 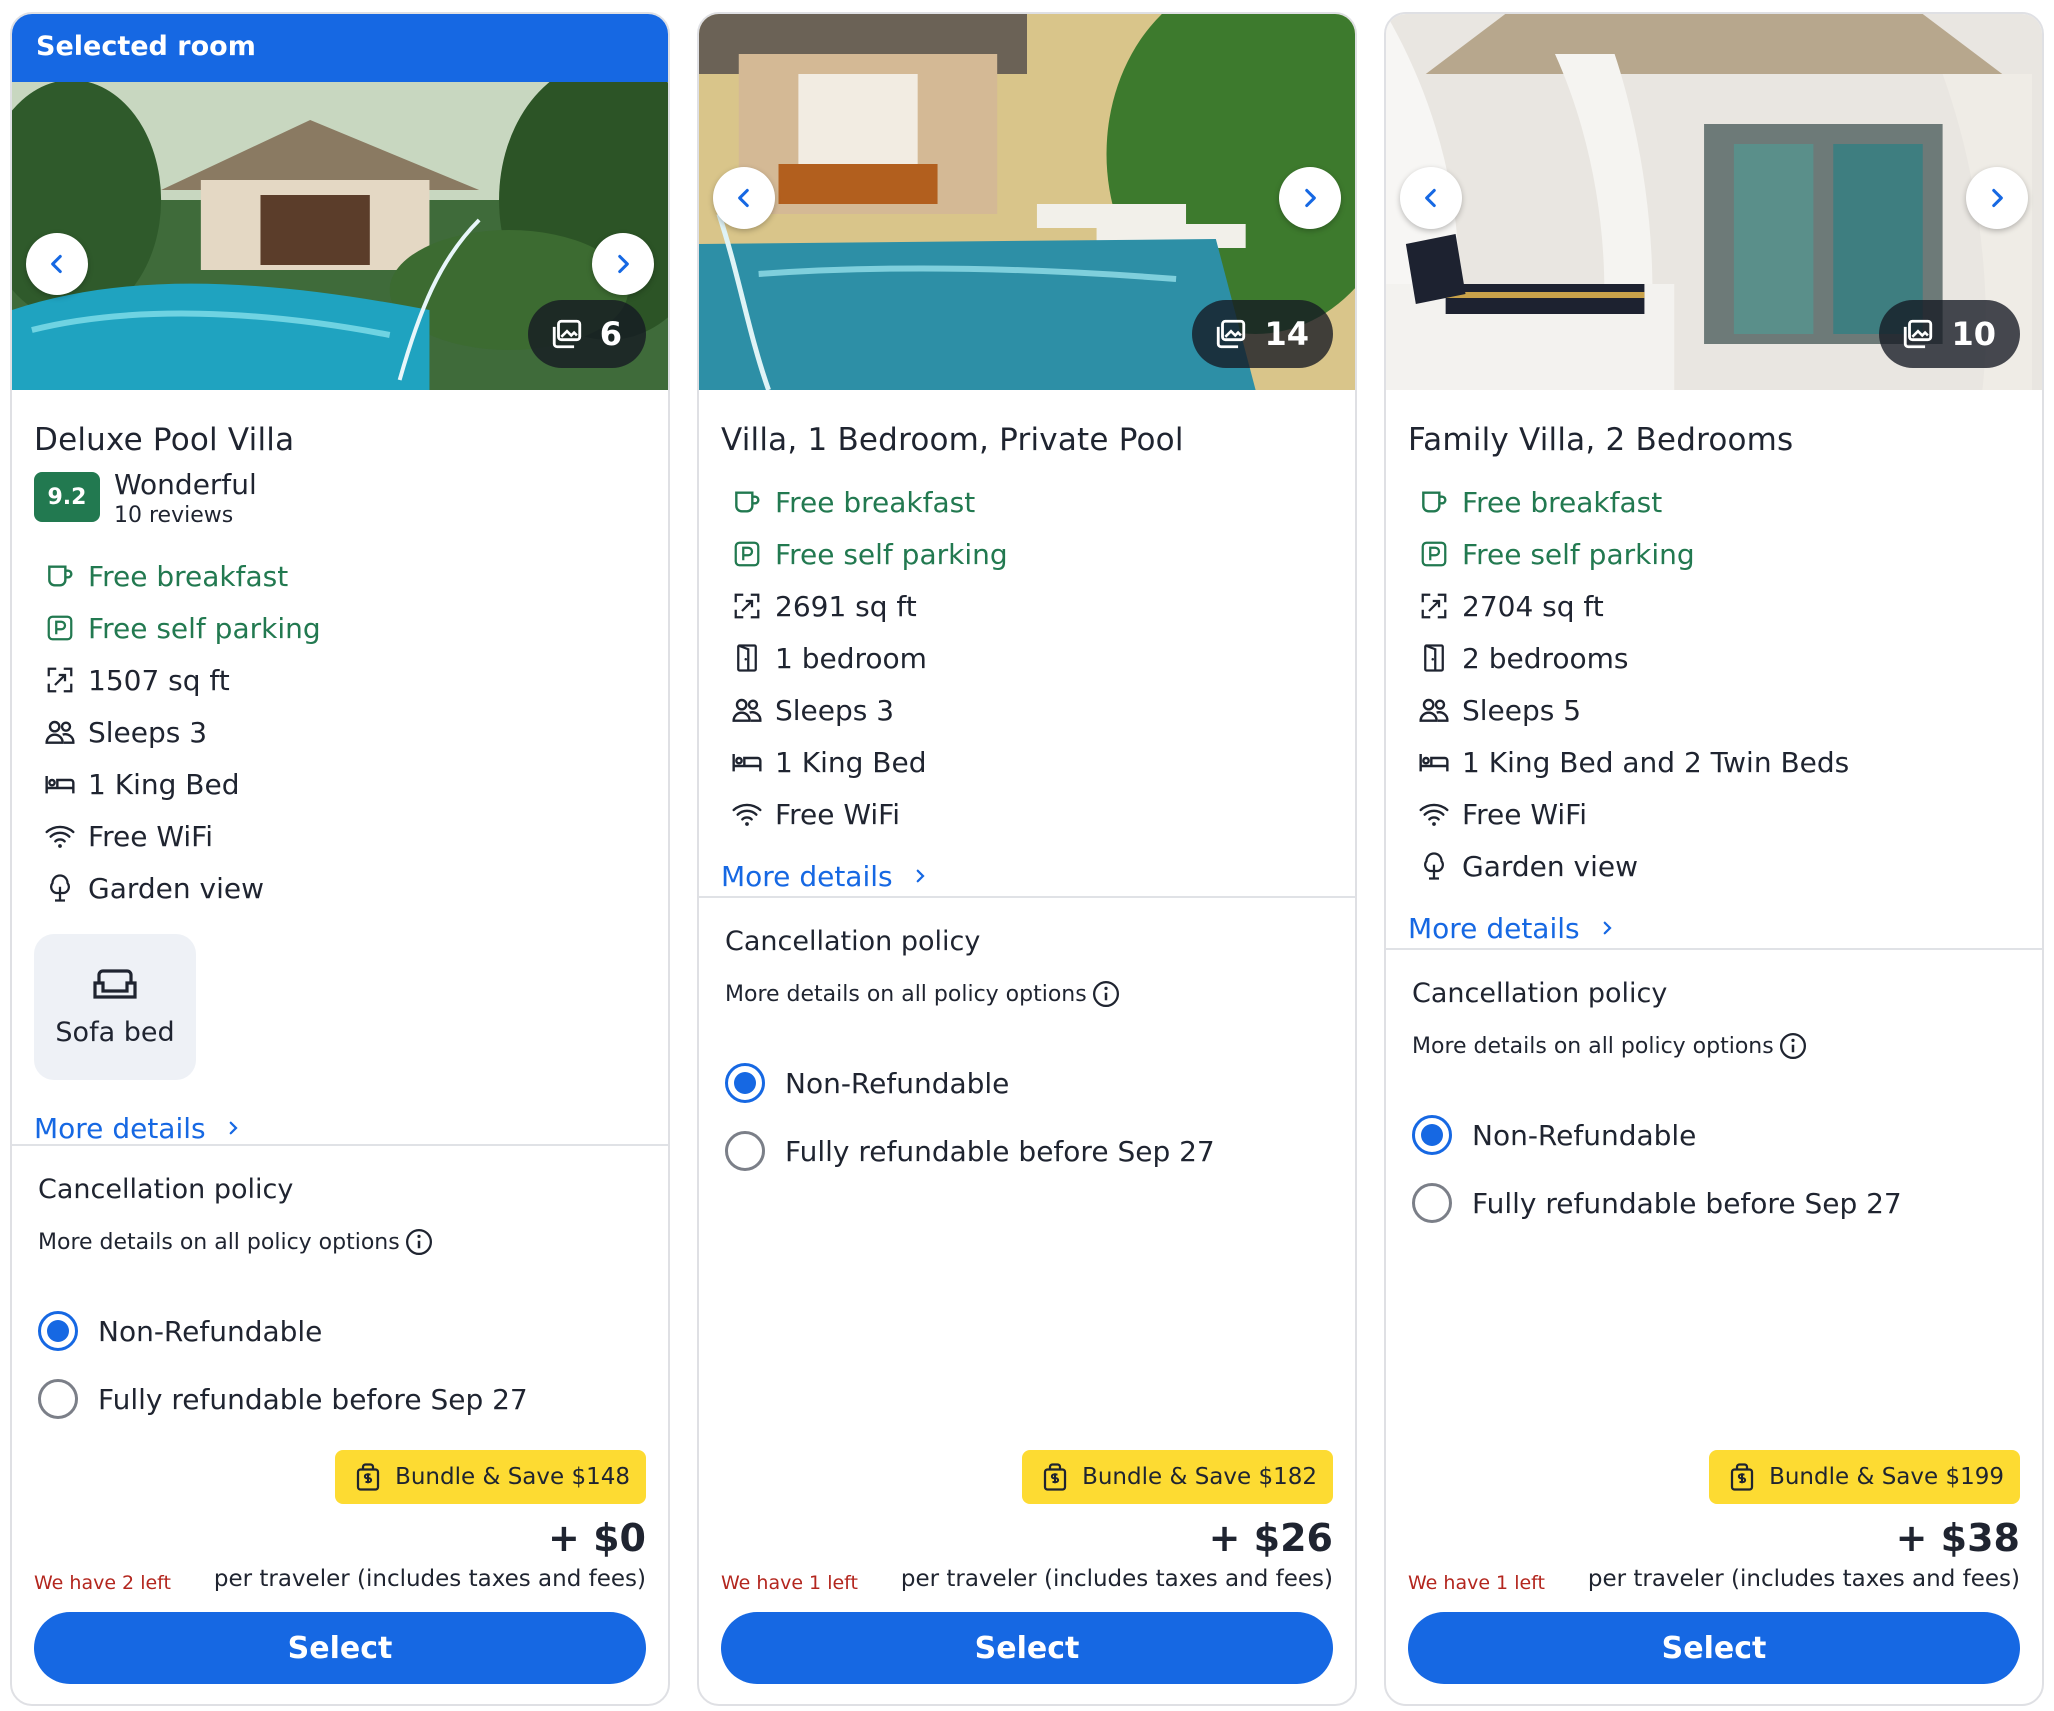 I want to click on sofa-icon, so click(x=115, y=983).